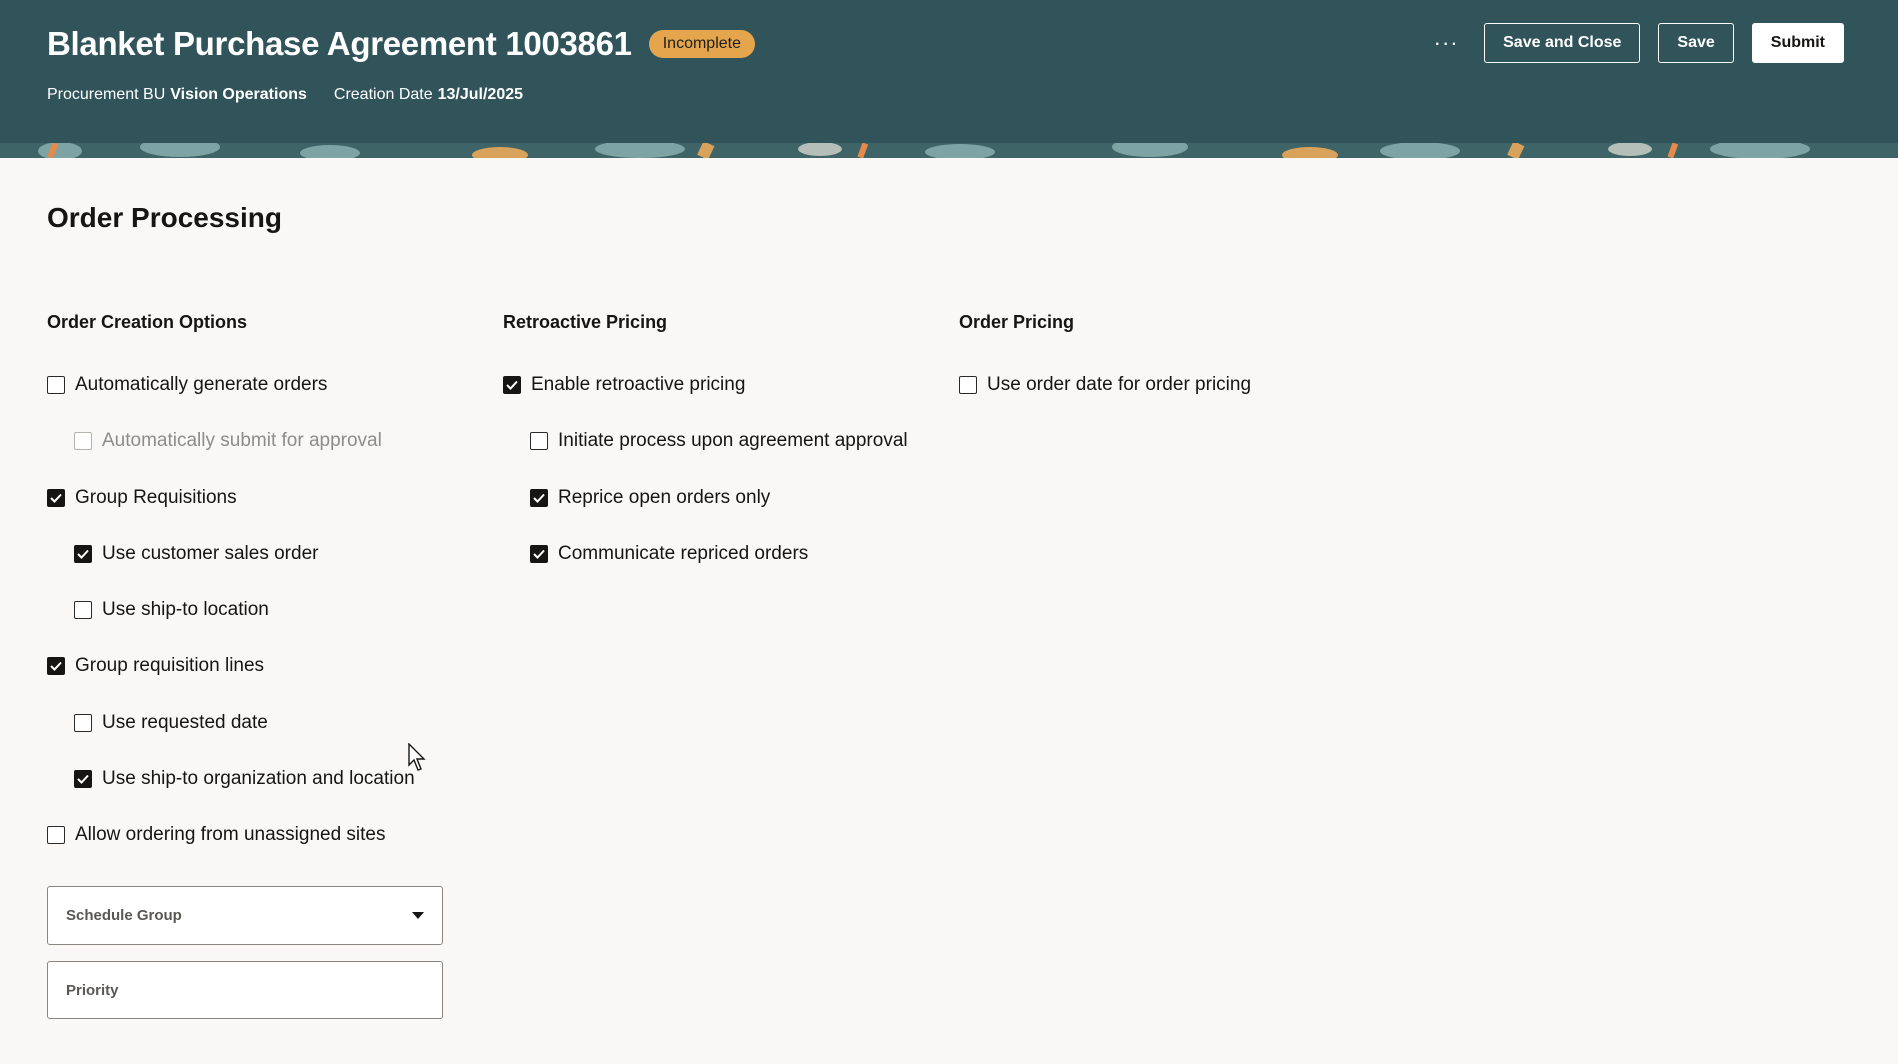  What do you see at coordinates (230, 834) in the screenshot?
I see `allow-unassigned-sites-label: Allow ordering from unassigned sites` at bounding box center [230, 834].